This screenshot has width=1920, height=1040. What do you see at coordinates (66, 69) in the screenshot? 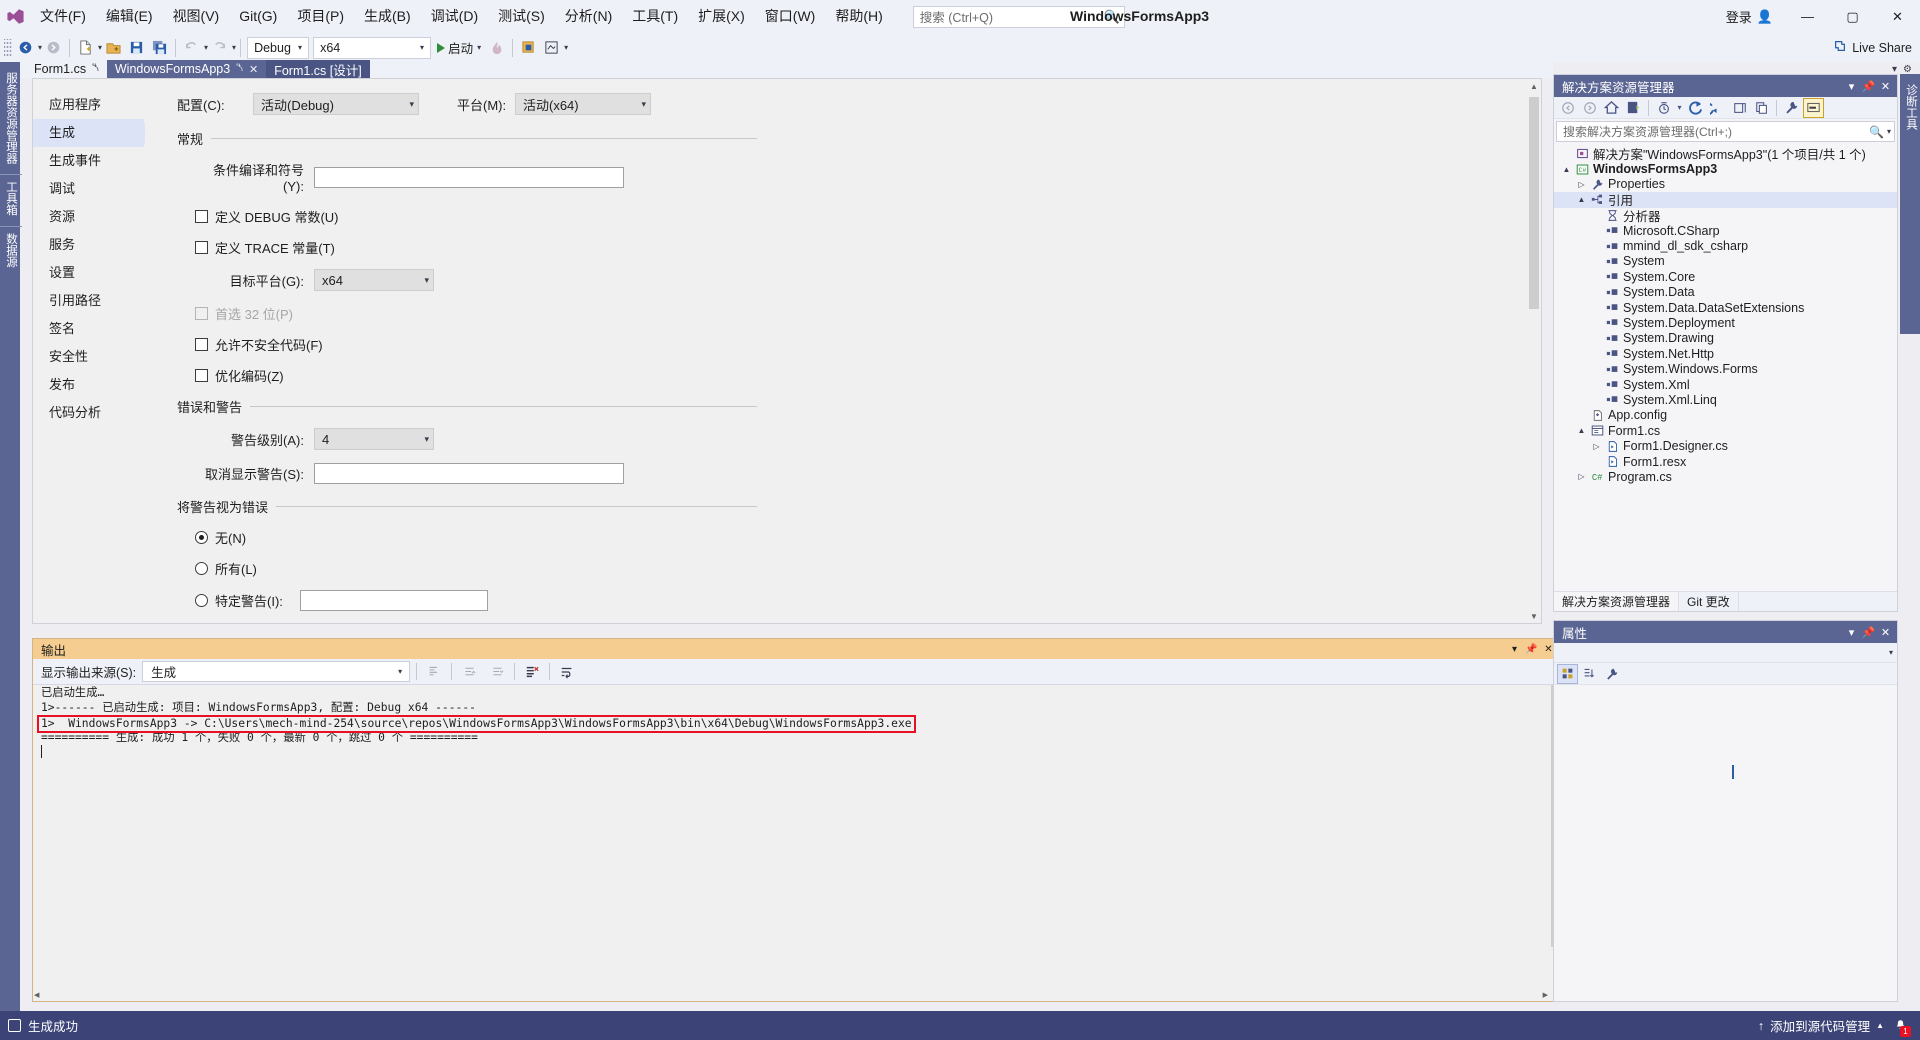
I see `document-tab-0: Form1.cs ⯲` at bounding box center [66, 69].